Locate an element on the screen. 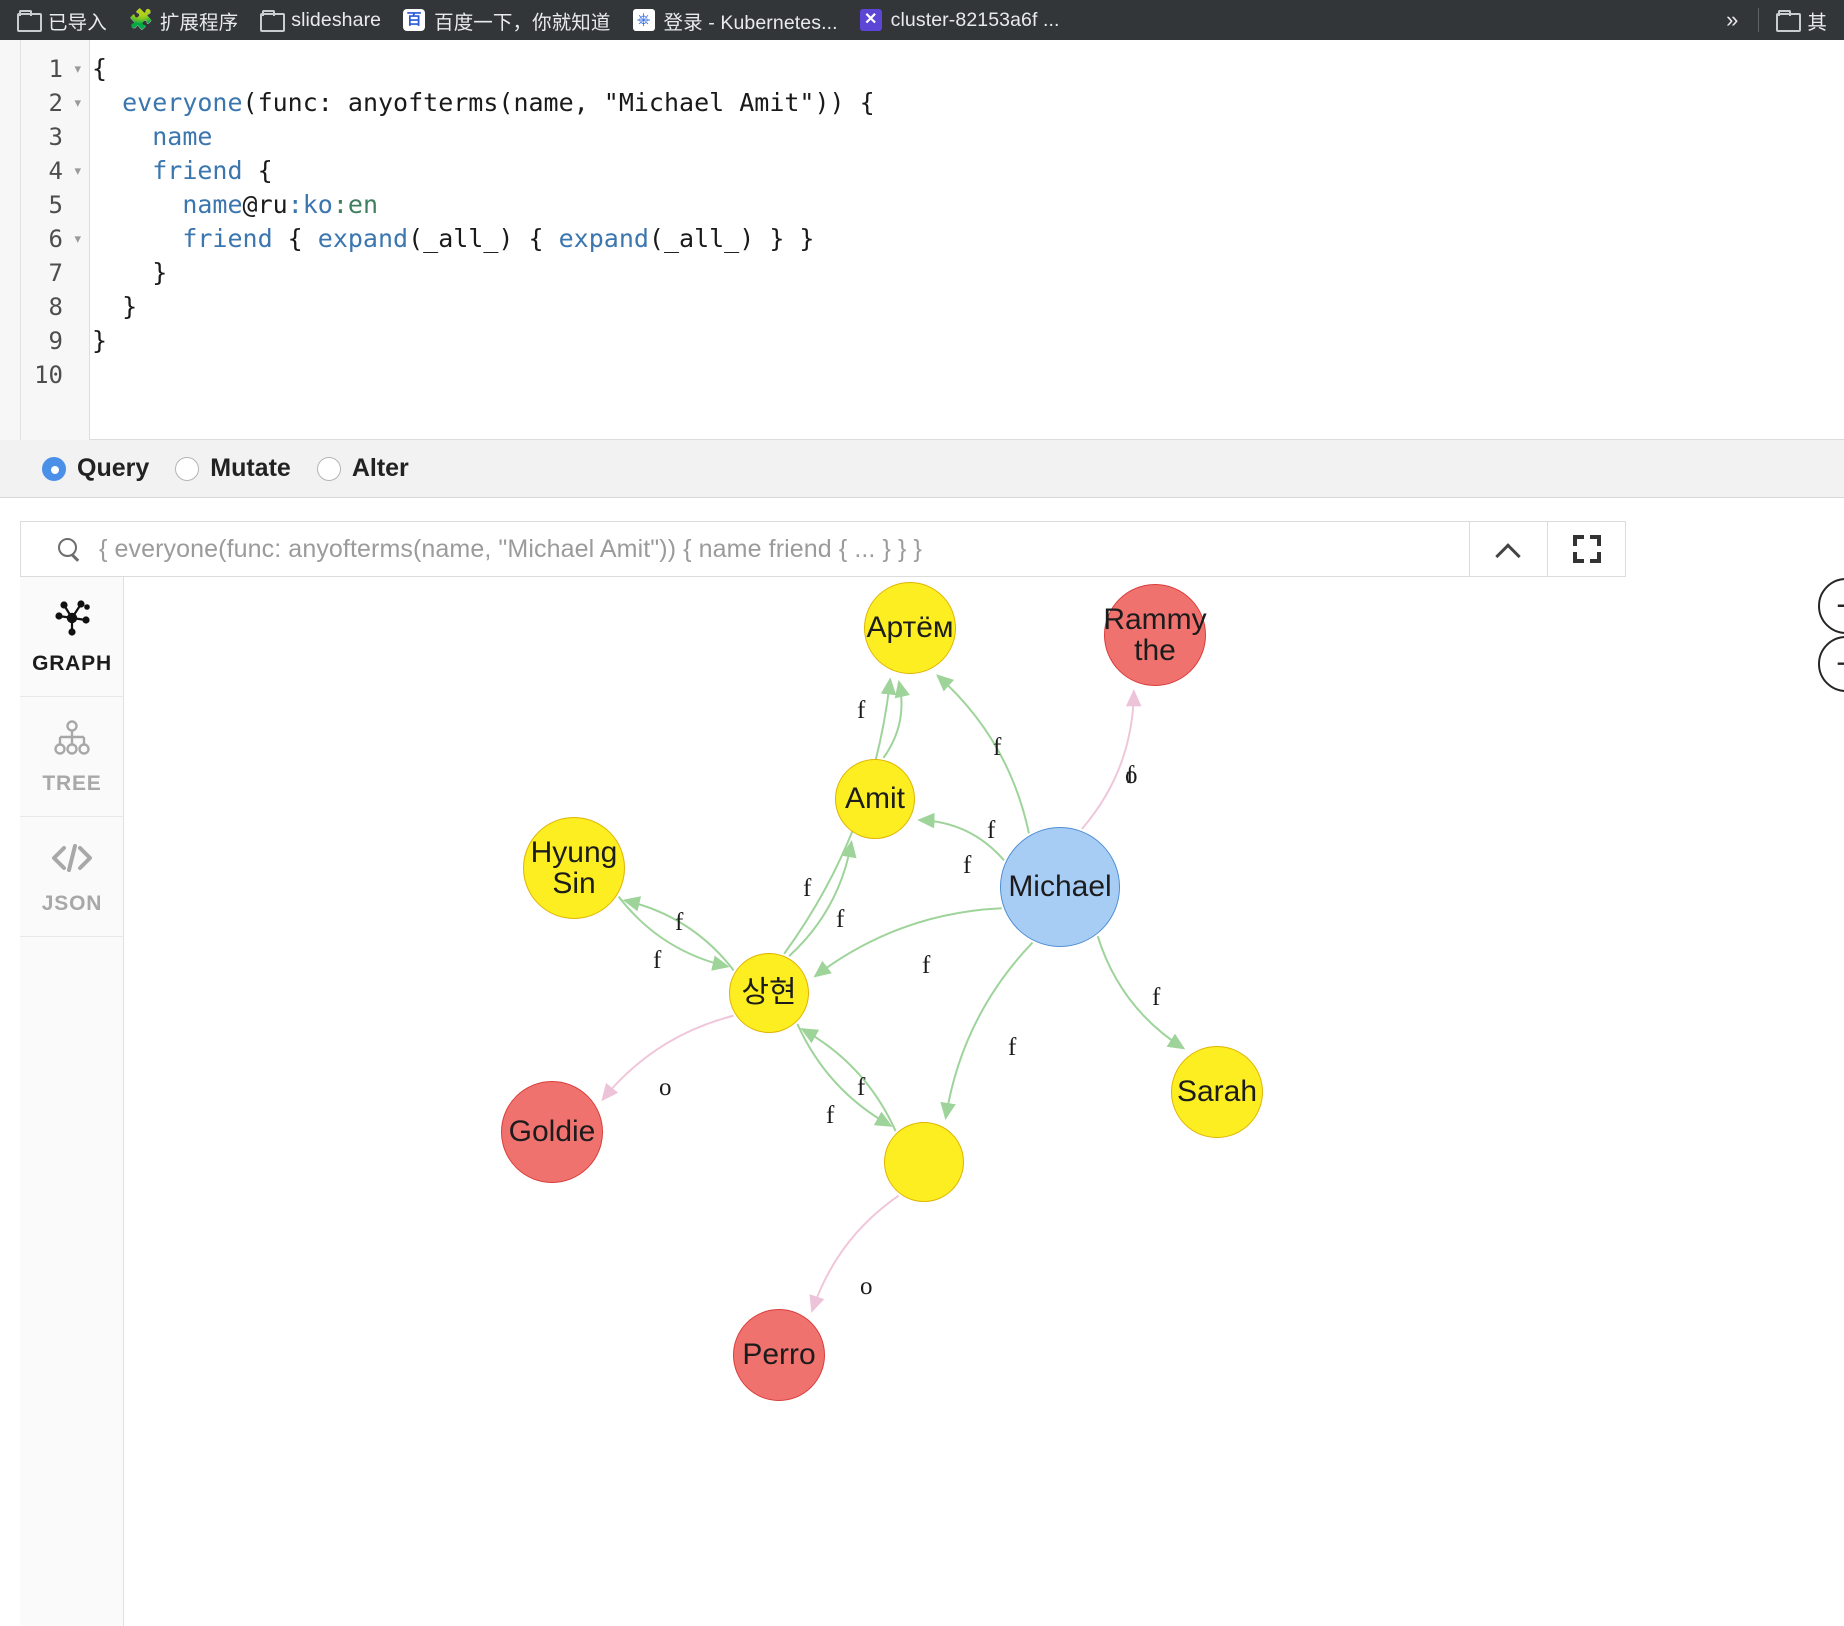 The image size is (1844, 1626). collapse-panel-button is located at coordinates (1509, 549).